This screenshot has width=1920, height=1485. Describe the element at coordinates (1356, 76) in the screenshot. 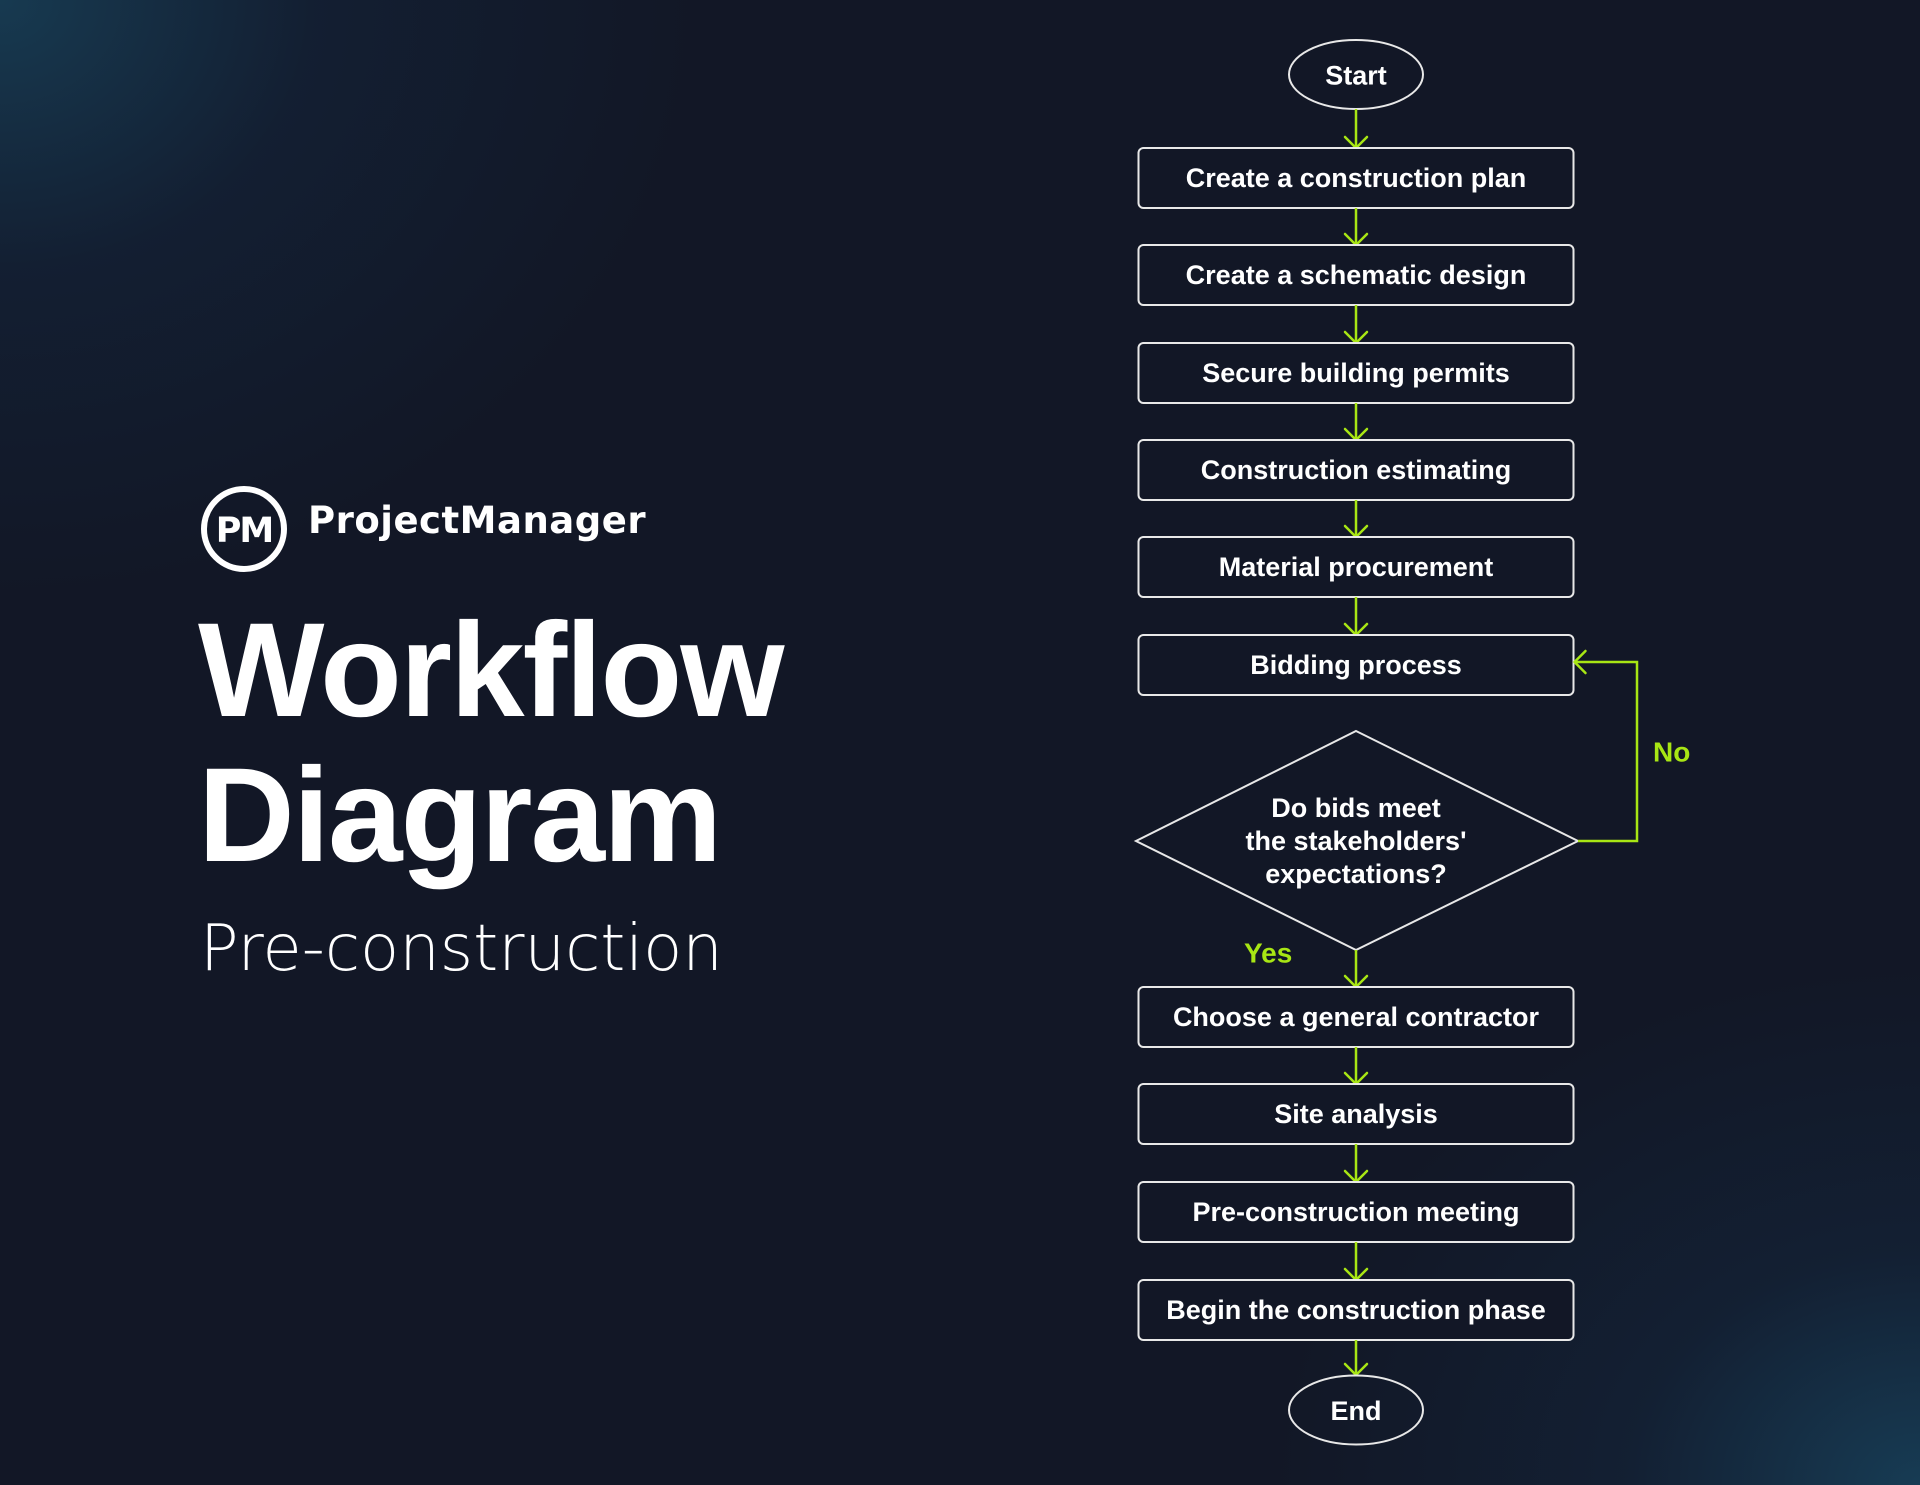

I see `start-node-label: Start` at that location.